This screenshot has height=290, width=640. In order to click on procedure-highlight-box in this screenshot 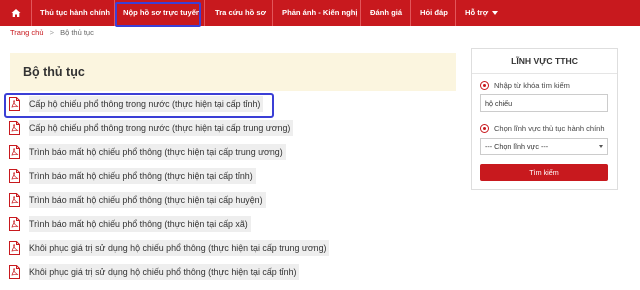, I will do `click(139, 105)`.